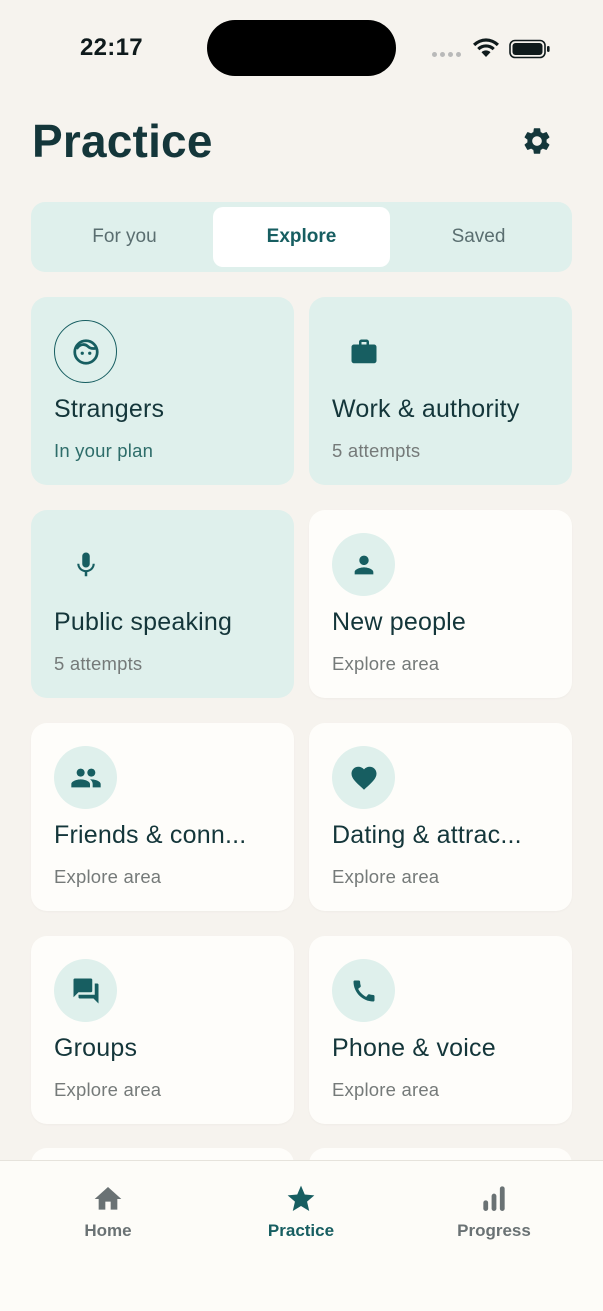  Describe the element at coordinates (446, 54) in the screenshot. I see `cellular-signal-icon` at that location.